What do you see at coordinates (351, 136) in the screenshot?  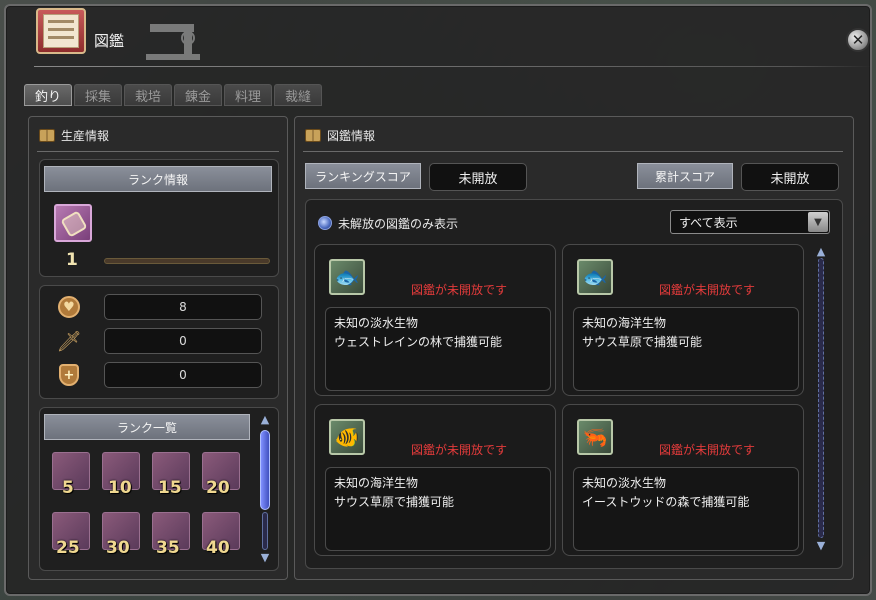 I see `encyclopedia-info-title: 図鑑情報` at bounding box center [351, 136].